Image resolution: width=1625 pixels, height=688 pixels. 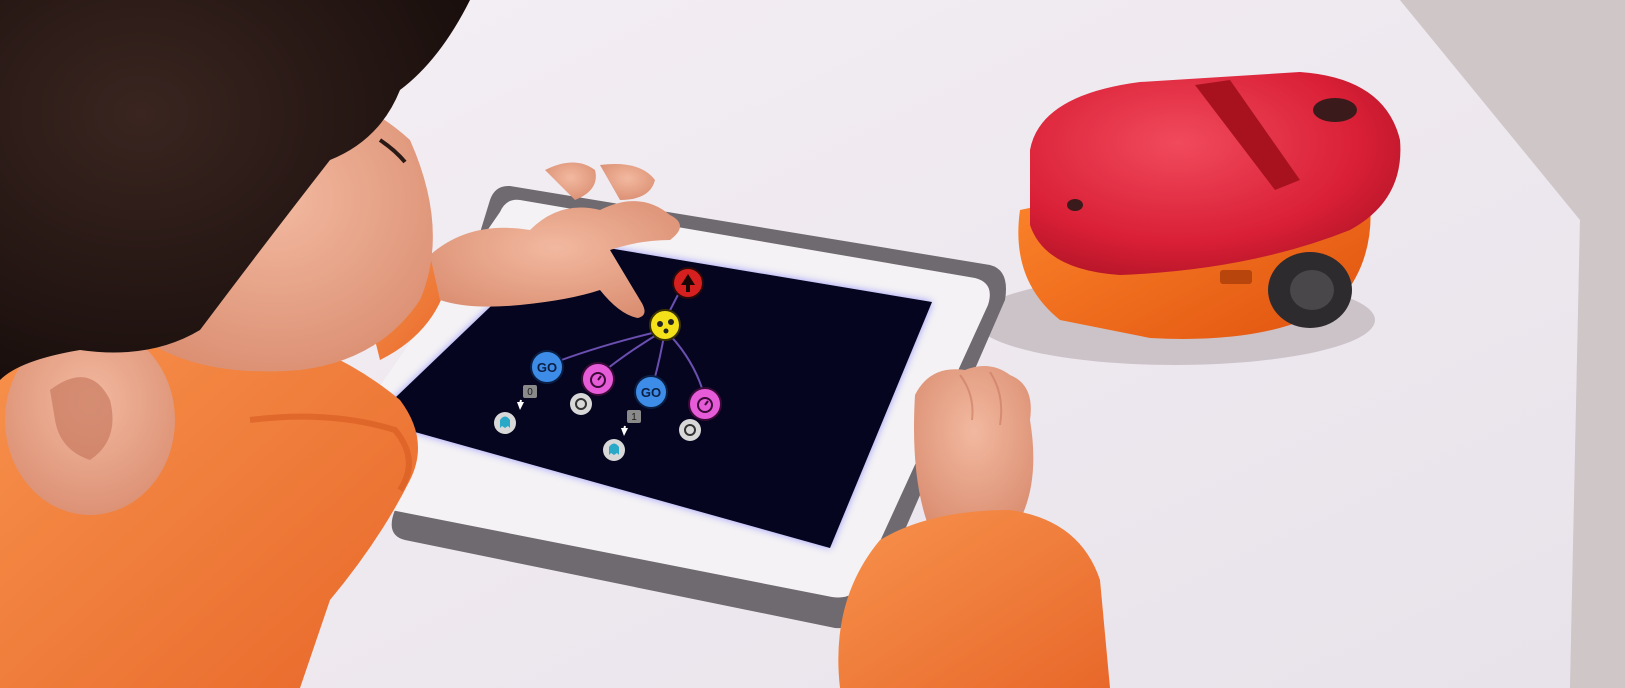 What do you see at coordinates (688, 283) in the screenshot?
I see `start-node` at bounding box center [688, 283].